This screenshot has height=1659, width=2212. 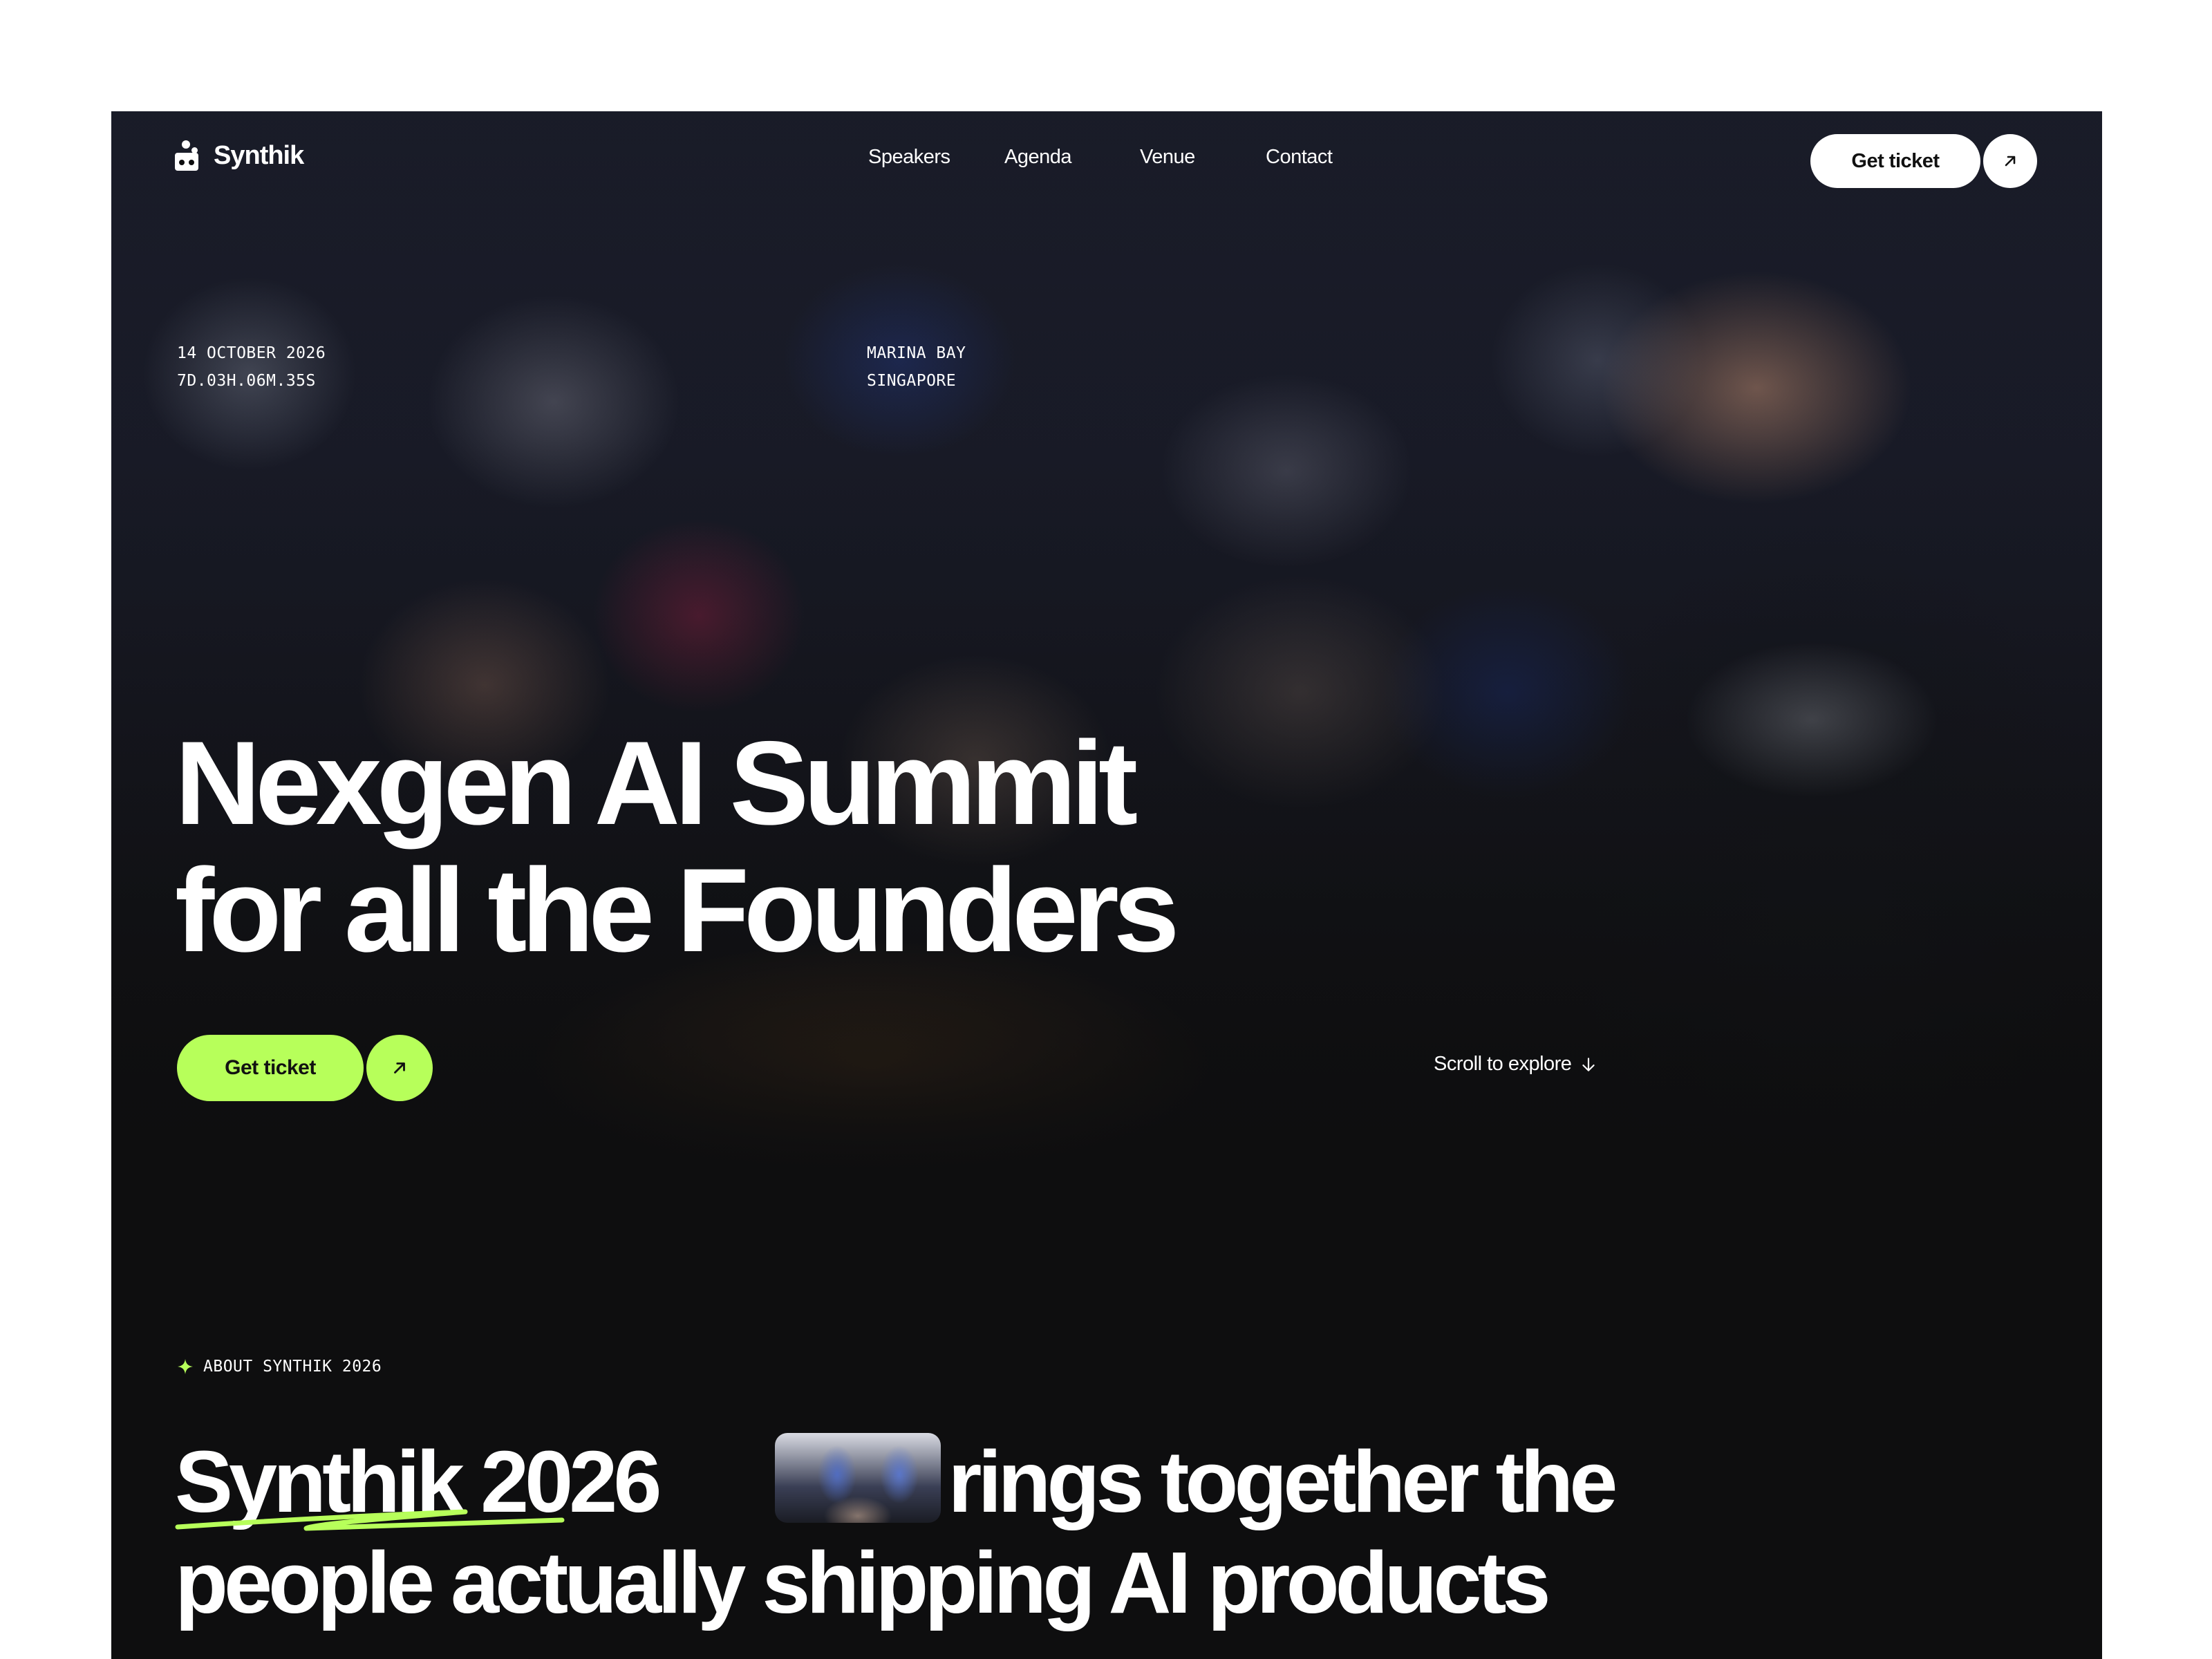 I want to click on event-location-line1: MARINA BAY, so click(x=917, y=353).